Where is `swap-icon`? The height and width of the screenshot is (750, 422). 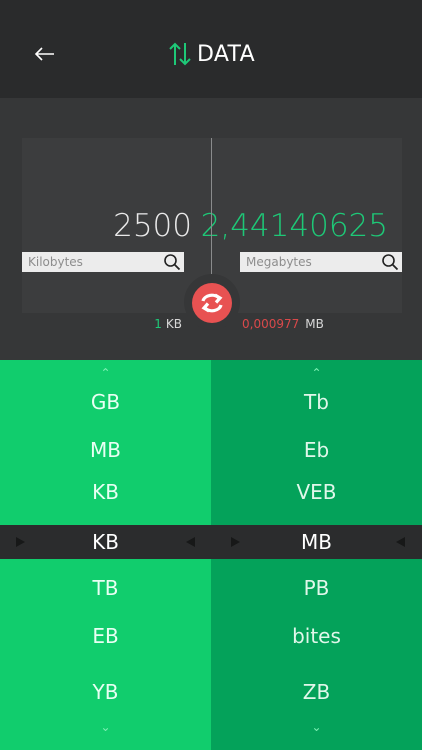
swap-icon is located at coordinates (212, 303).